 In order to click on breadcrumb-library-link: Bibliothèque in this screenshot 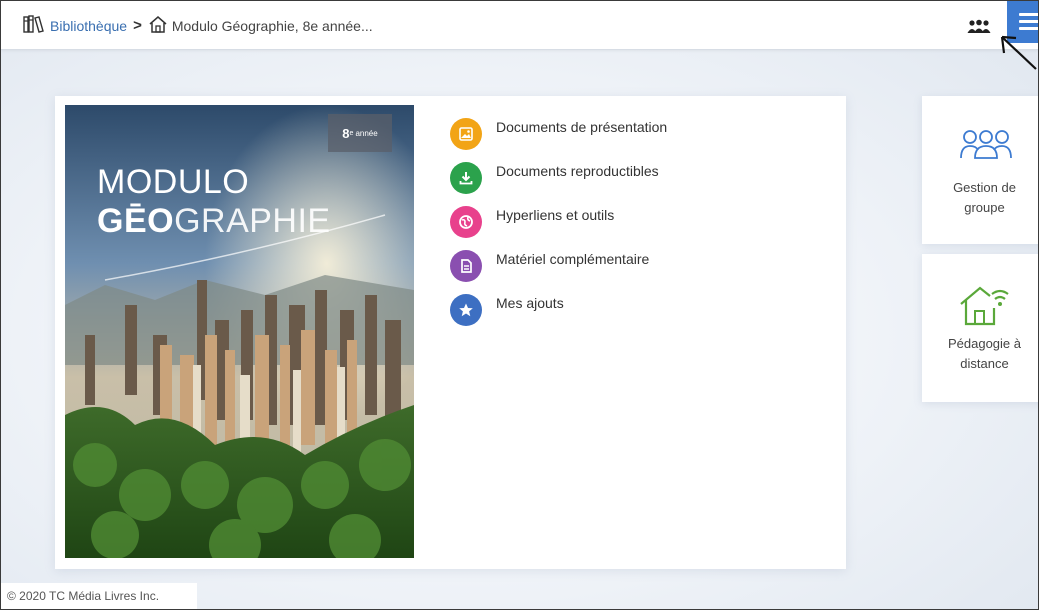, I will do `click(88, 26)`.